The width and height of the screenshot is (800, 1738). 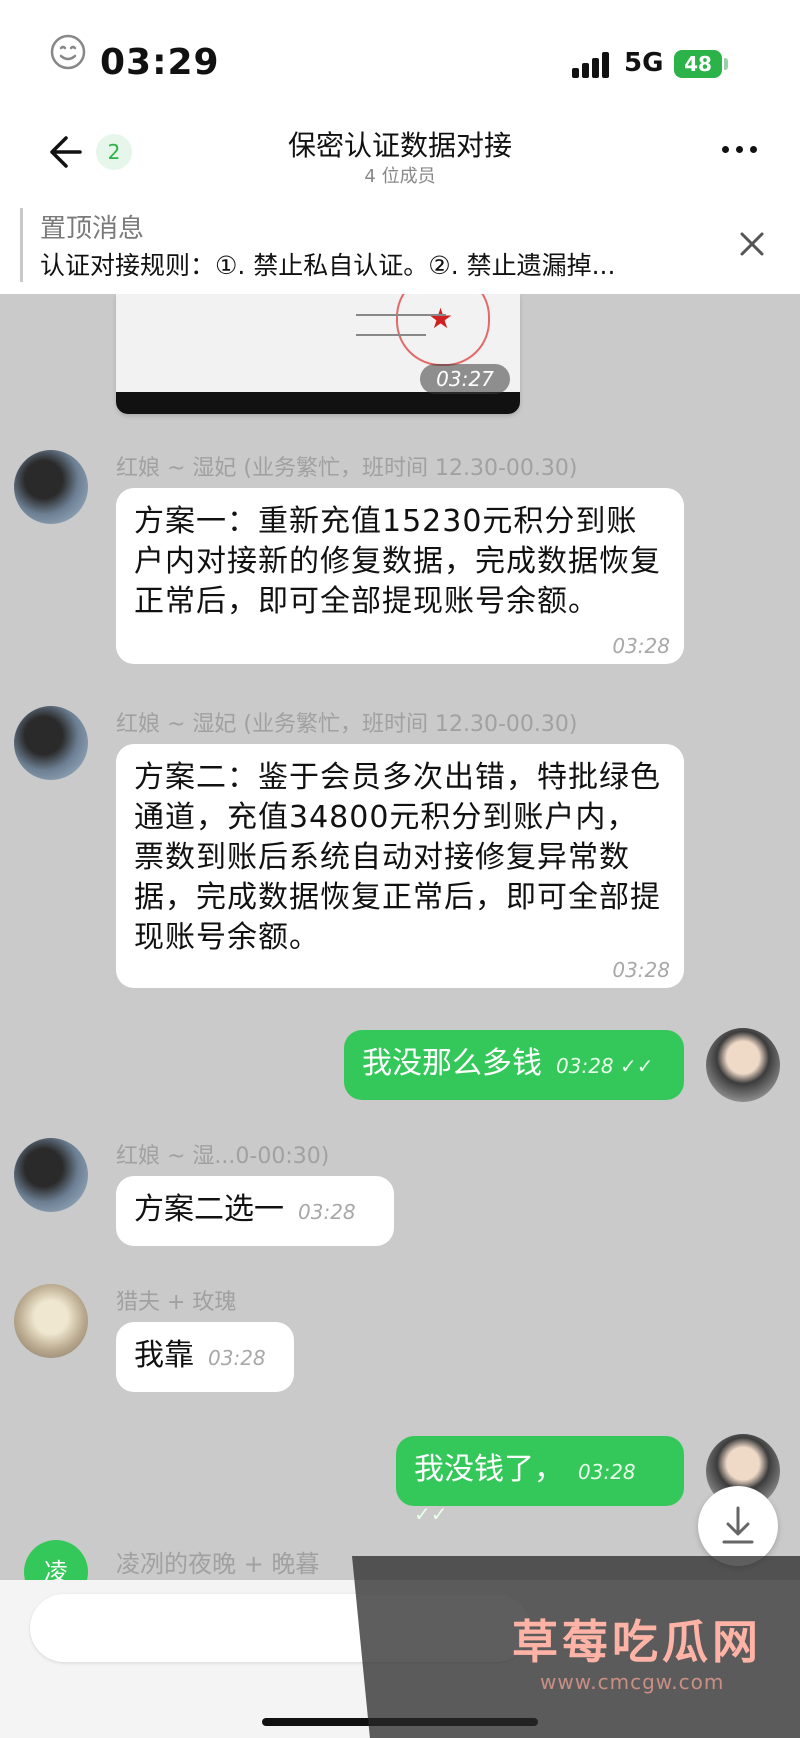 I want to click on my-message-bubble: 我没那么多钱 03:28 ✓✓, so click(x=514, y=1065).